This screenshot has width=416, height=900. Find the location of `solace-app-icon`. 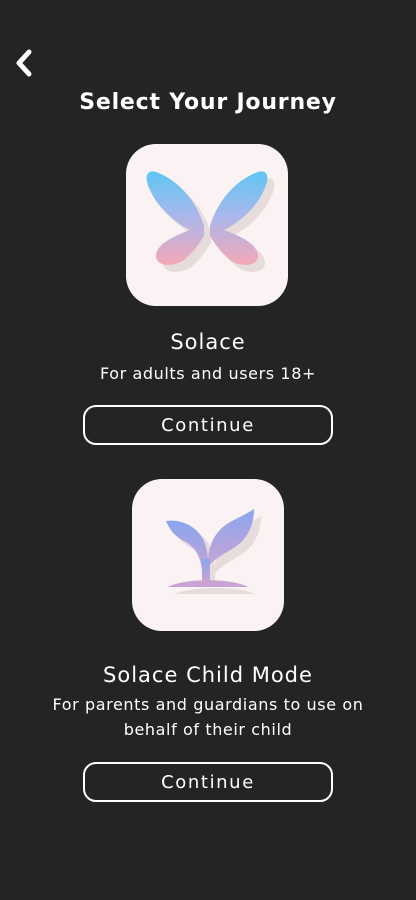

solace-app-icon is located at coordinates (207, 225).